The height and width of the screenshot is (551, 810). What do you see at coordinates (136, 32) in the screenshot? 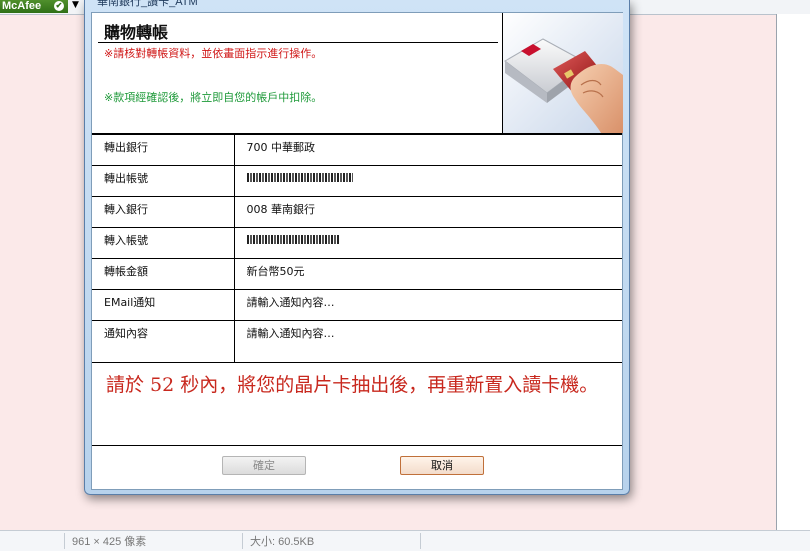
I see `page-title: 購物轉帳` at bounding box center [136, 32].